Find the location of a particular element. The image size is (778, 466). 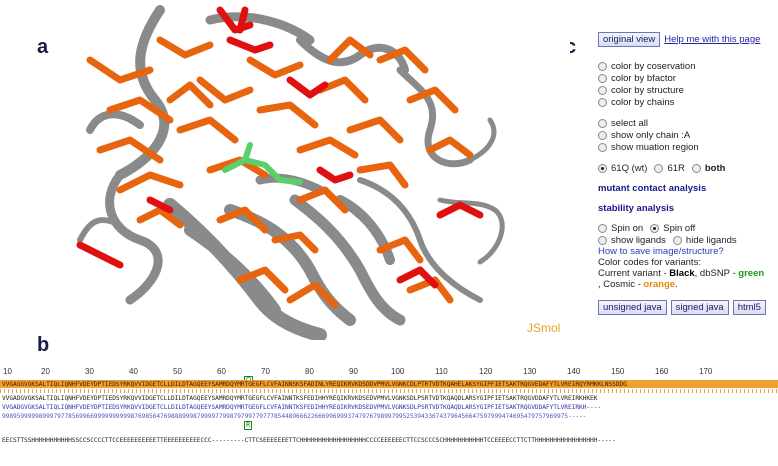

ruler-tick: 80 is located at coordinates (309, 371).